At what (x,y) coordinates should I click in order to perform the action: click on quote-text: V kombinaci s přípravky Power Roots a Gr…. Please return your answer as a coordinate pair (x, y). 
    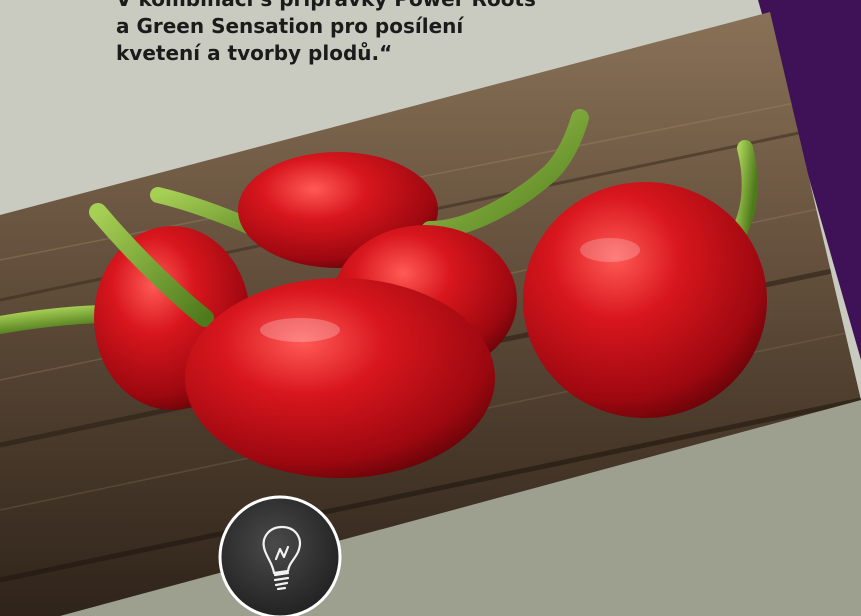
    Looking at the image, I should click on (326, 33).